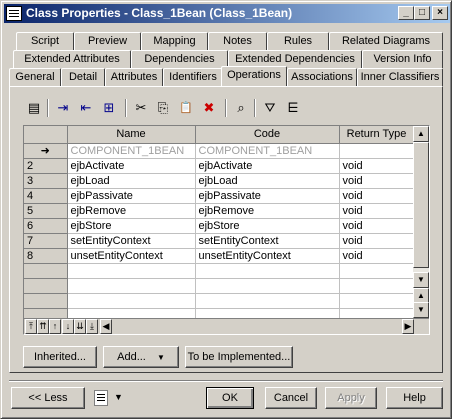  Describe the element at coordinates (63, 108) in the screenshot. I see `insert-row-icon: ⇥` at that location.